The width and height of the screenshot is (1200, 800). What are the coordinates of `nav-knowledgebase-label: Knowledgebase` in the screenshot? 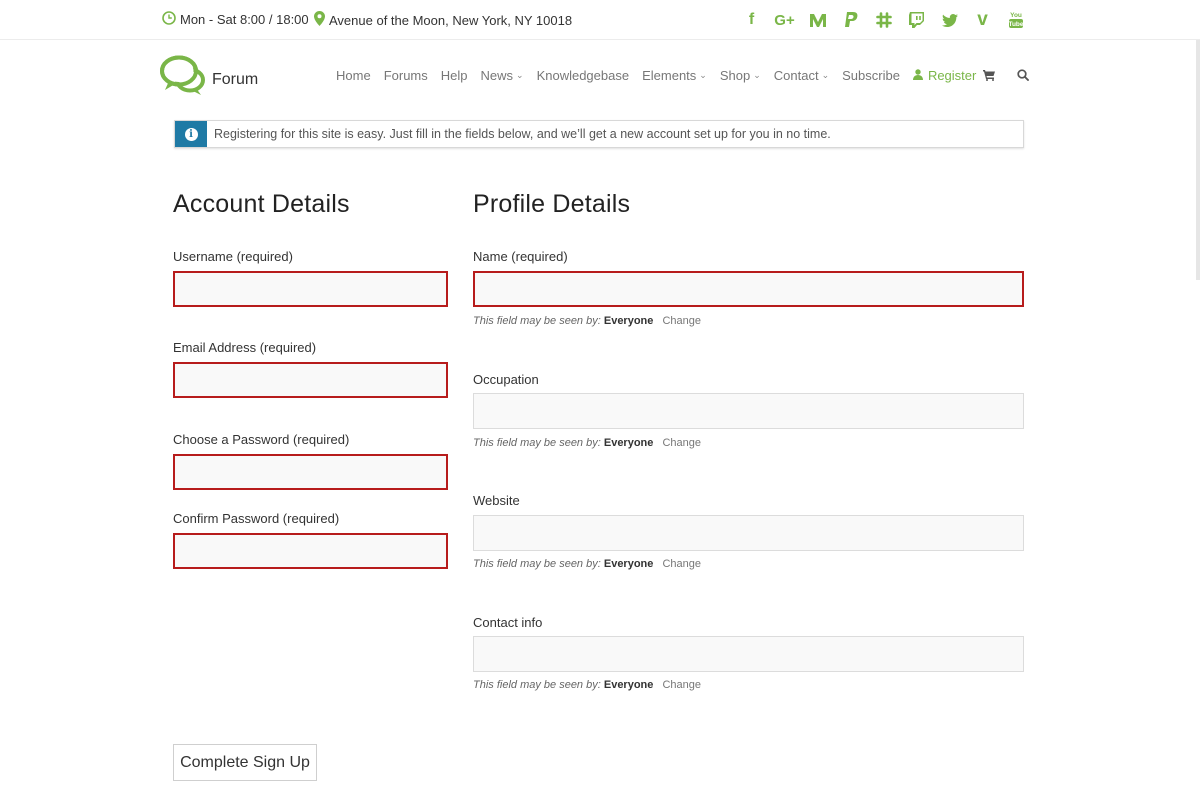 It's located at (583, 75).